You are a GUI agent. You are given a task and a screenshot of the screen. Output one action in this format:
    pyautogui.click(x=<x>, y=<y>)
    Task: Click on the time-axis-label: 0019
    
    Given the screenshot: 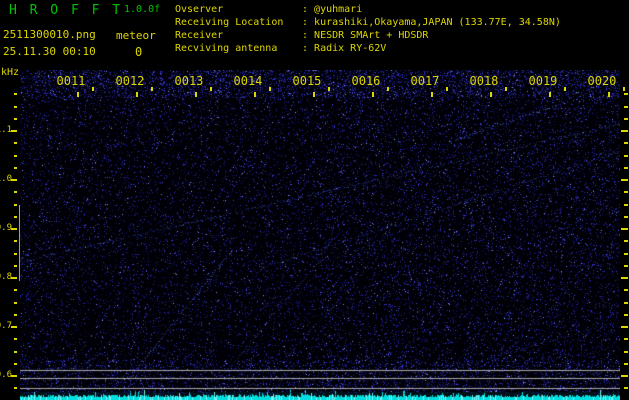 What is the action you would take?
    pyautogui.click(x=543, y=81)
    